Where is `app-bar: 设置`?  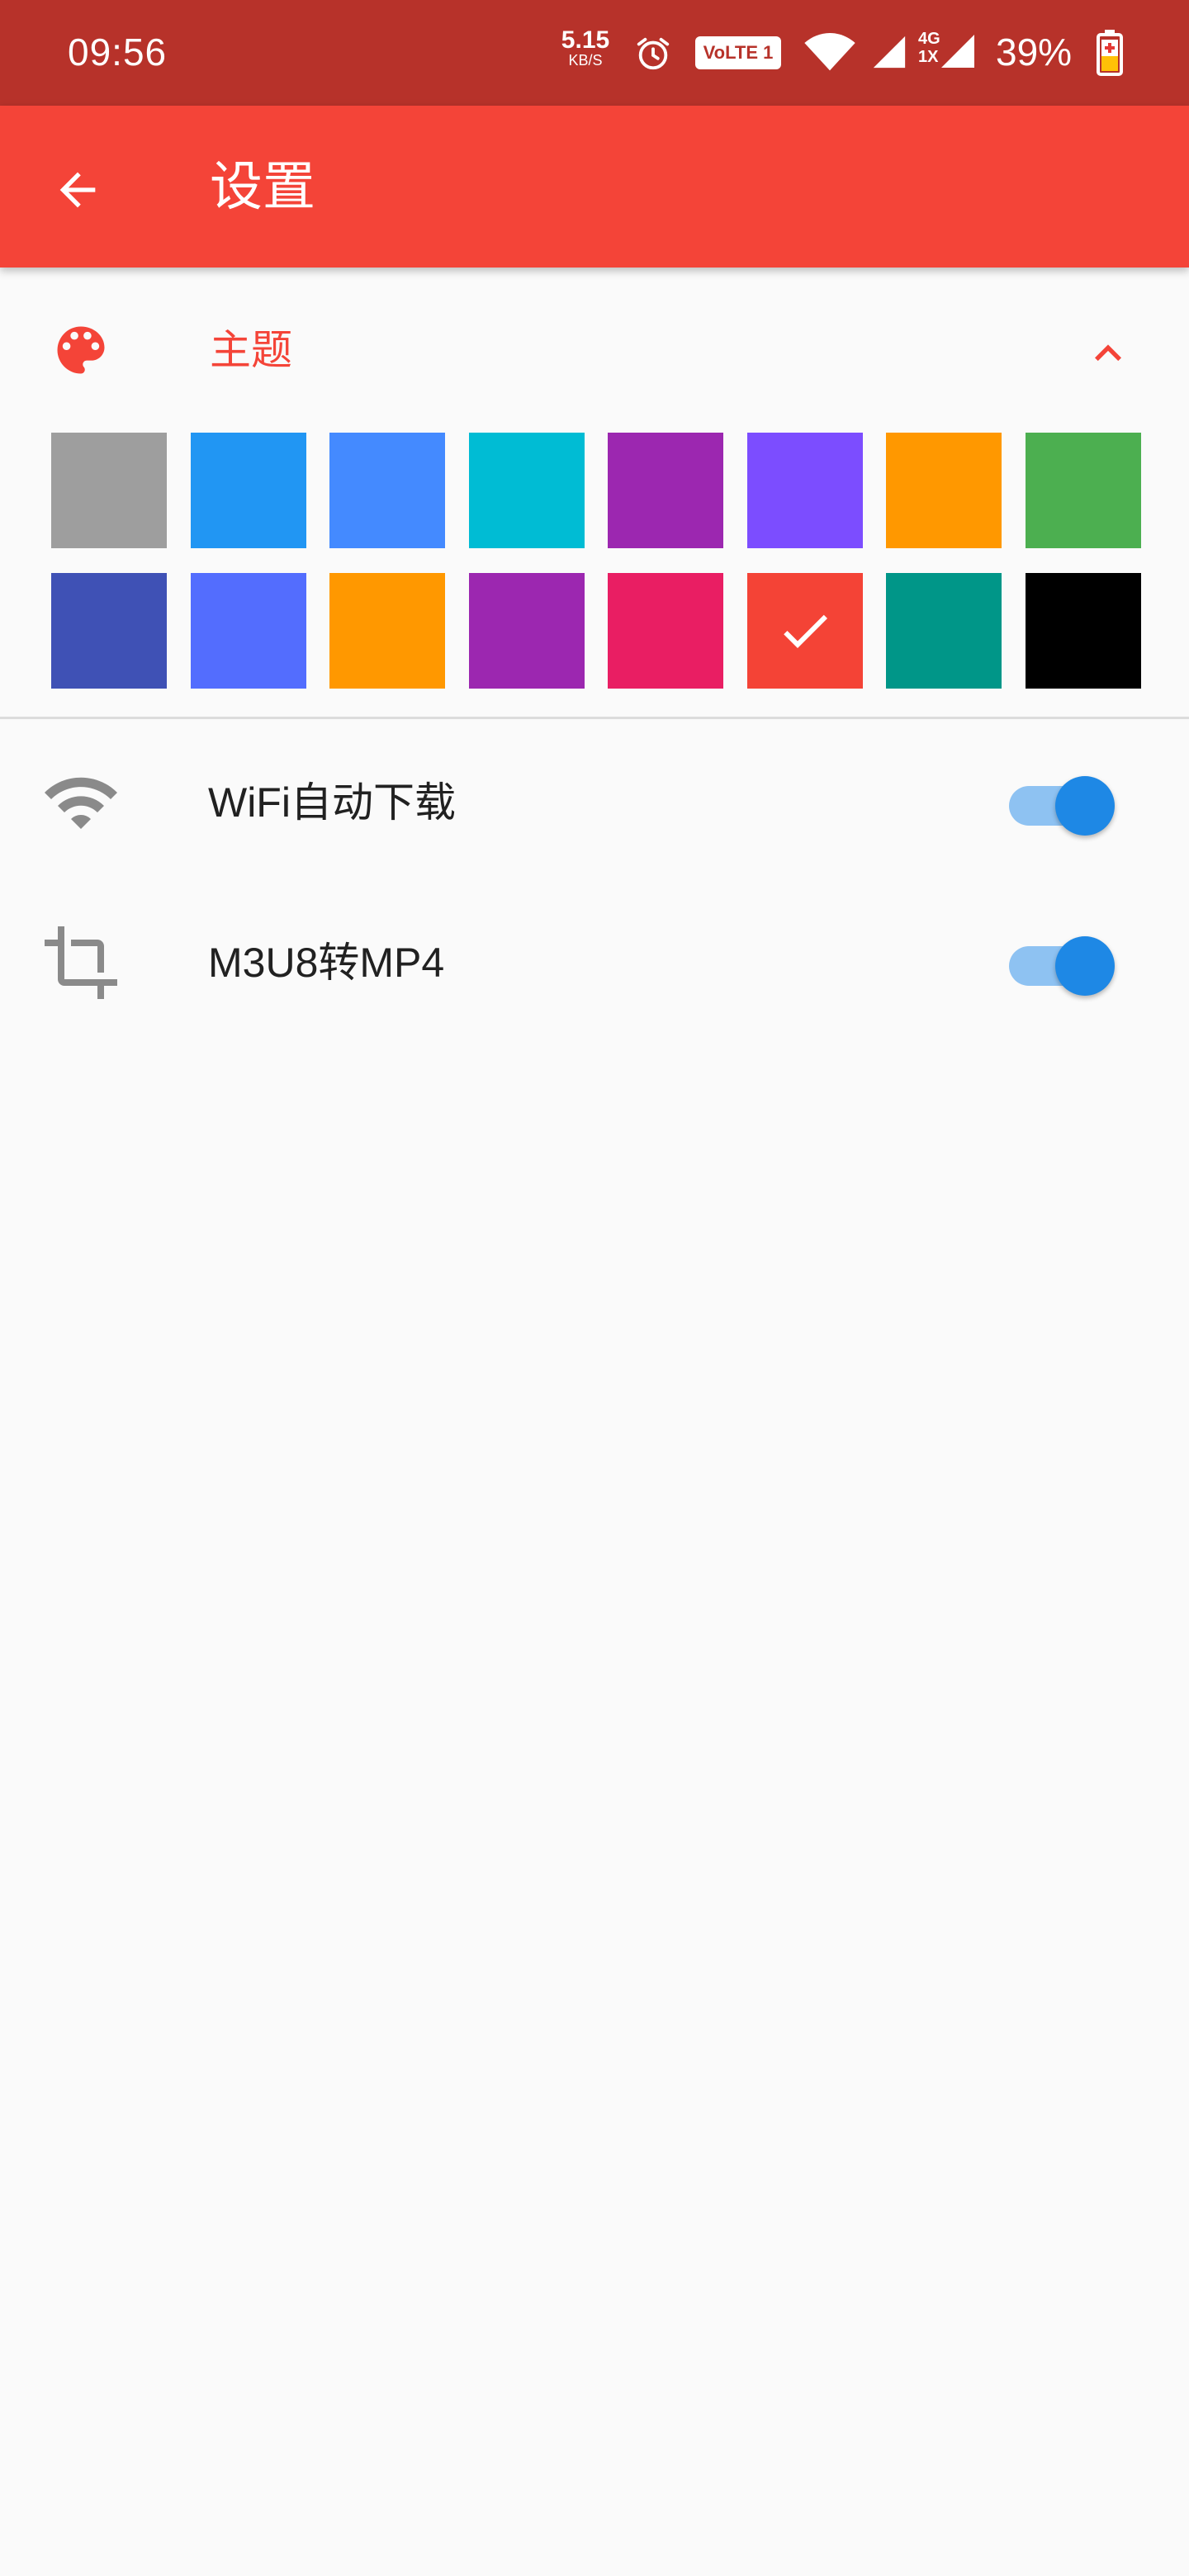
app-bar: 设置 is located at coordinates (594, 187).